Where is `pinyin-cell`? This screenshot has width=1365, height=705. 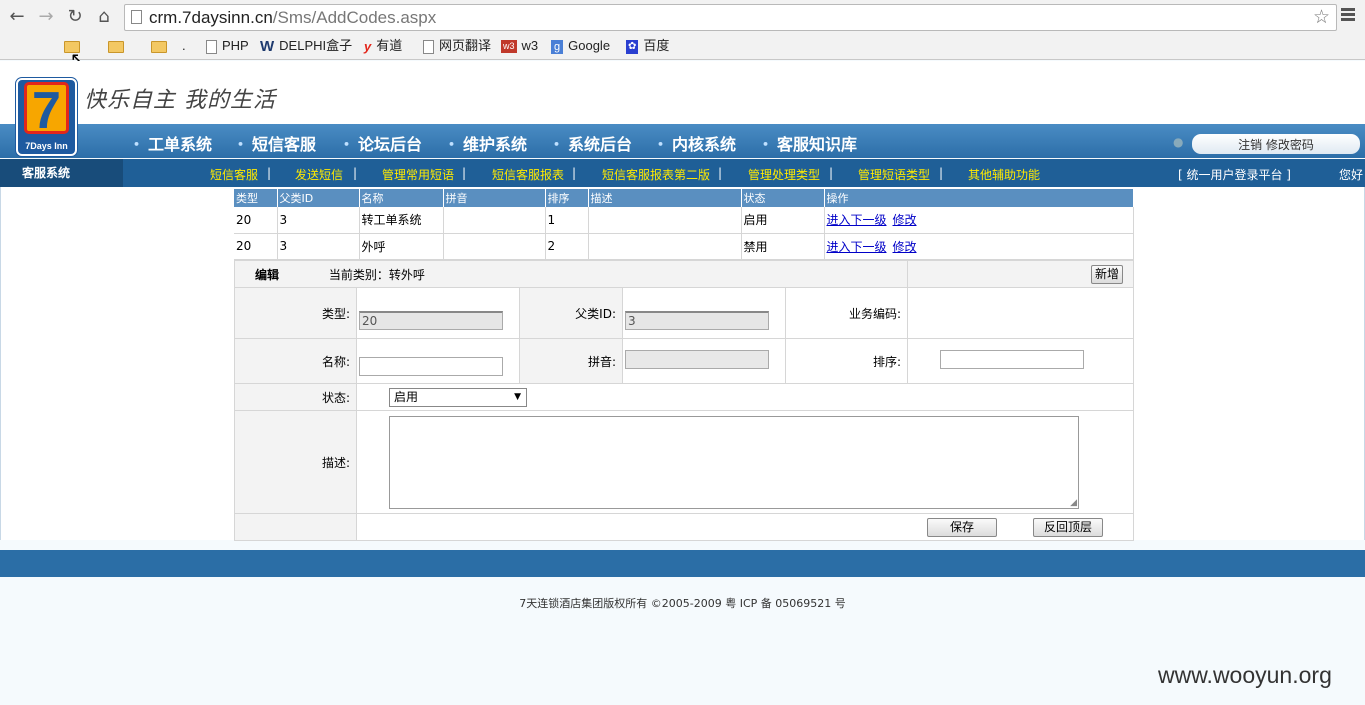 pinyin-cell is located at coordinates (704, 361).